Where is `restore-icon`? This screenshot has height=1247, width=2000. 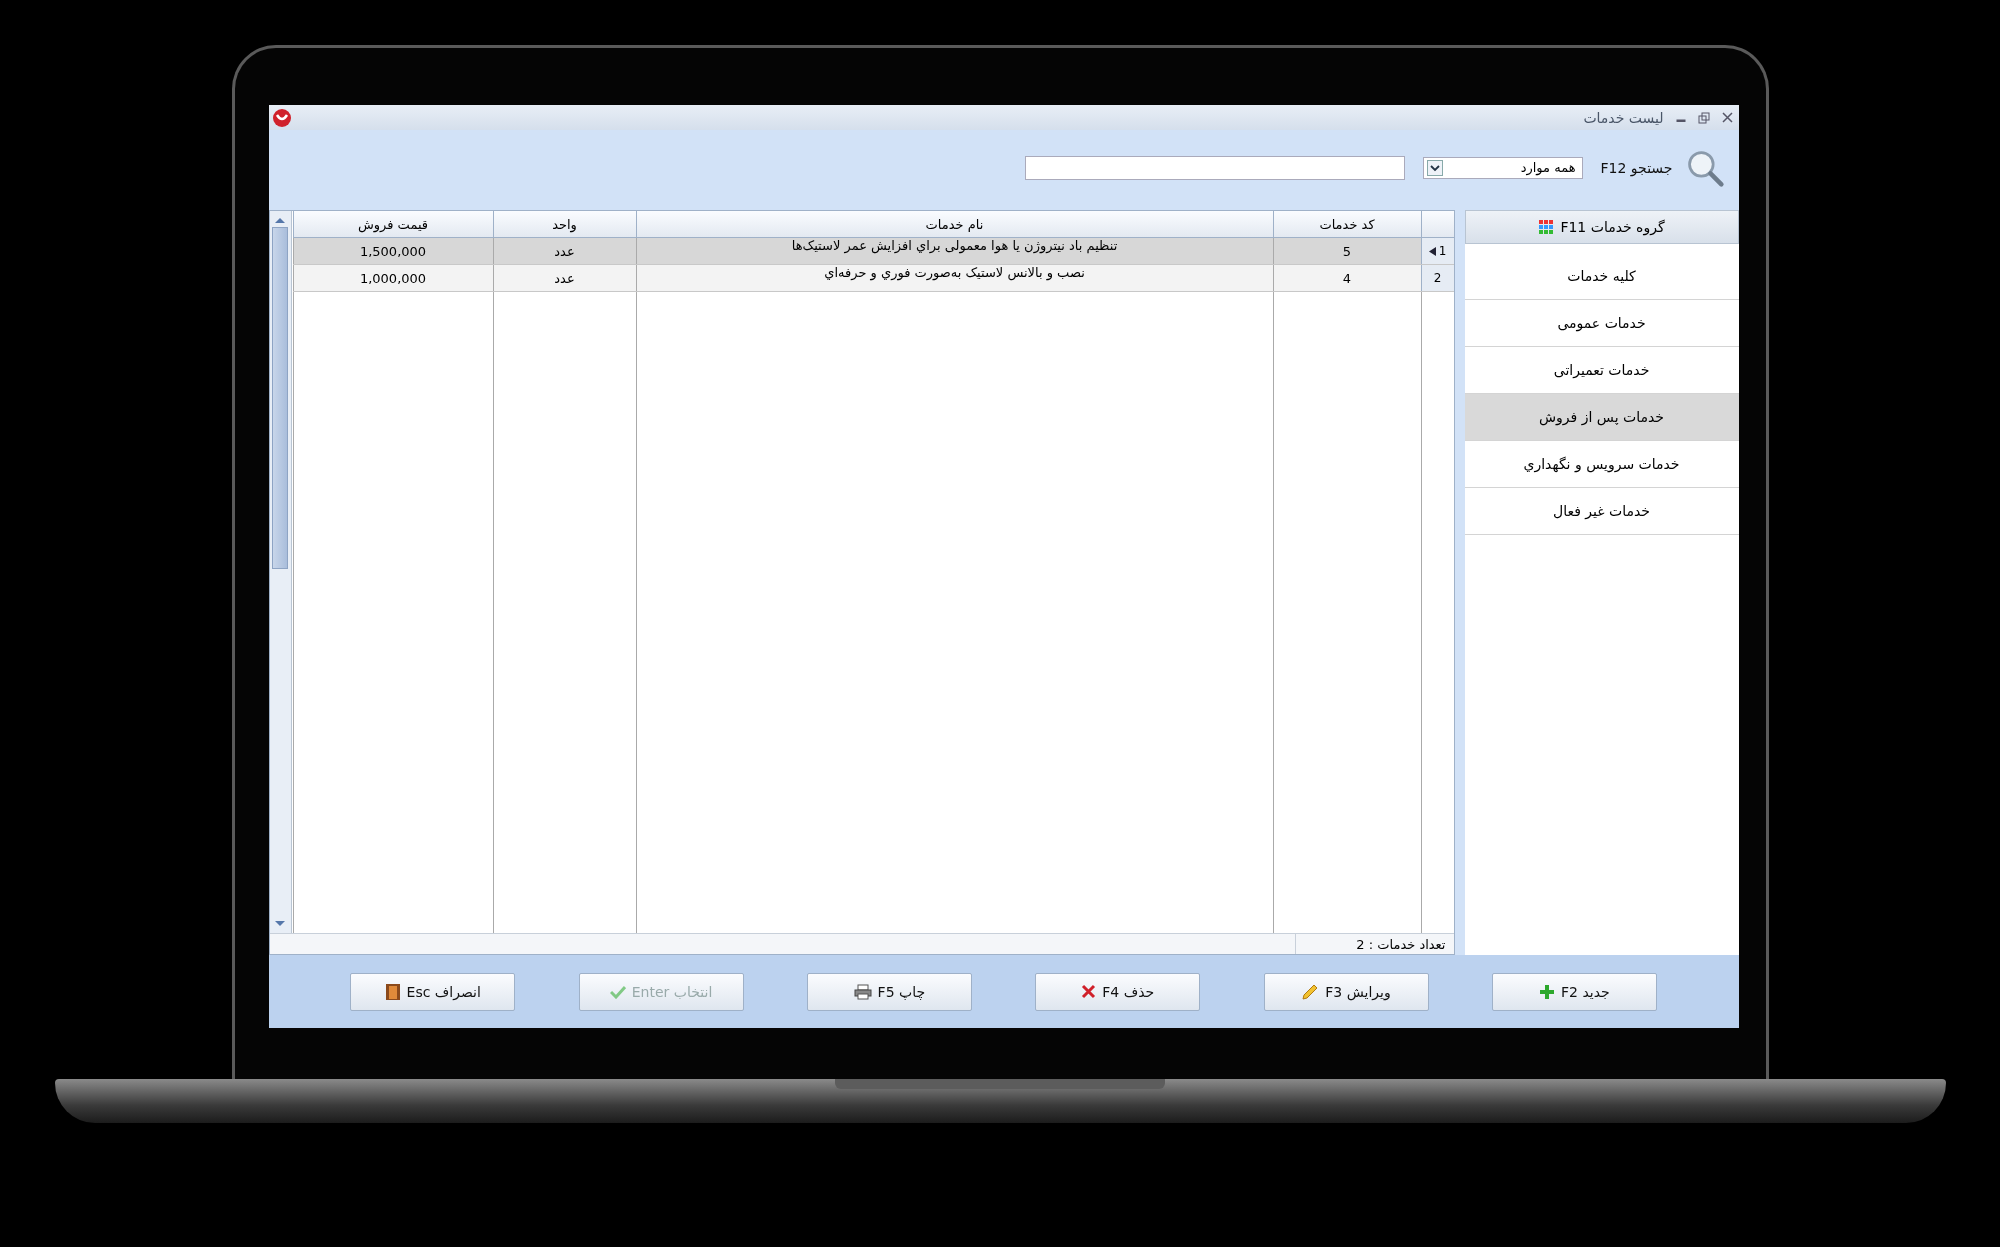 restore-icon is located at coordinates (1703, 117).